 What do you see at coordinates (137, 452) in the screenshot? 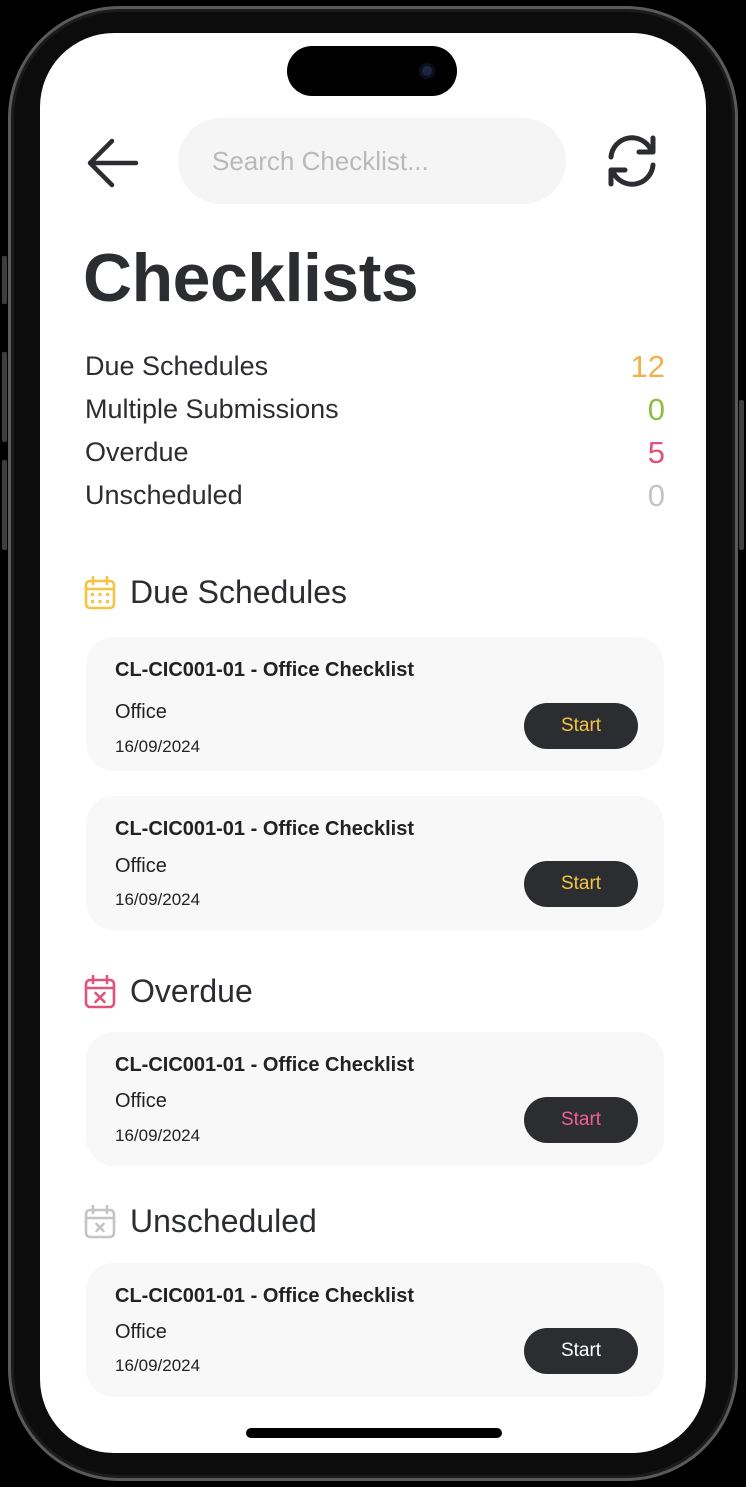
I see `summary-label: Overdue` at bounding box center [137, 452].